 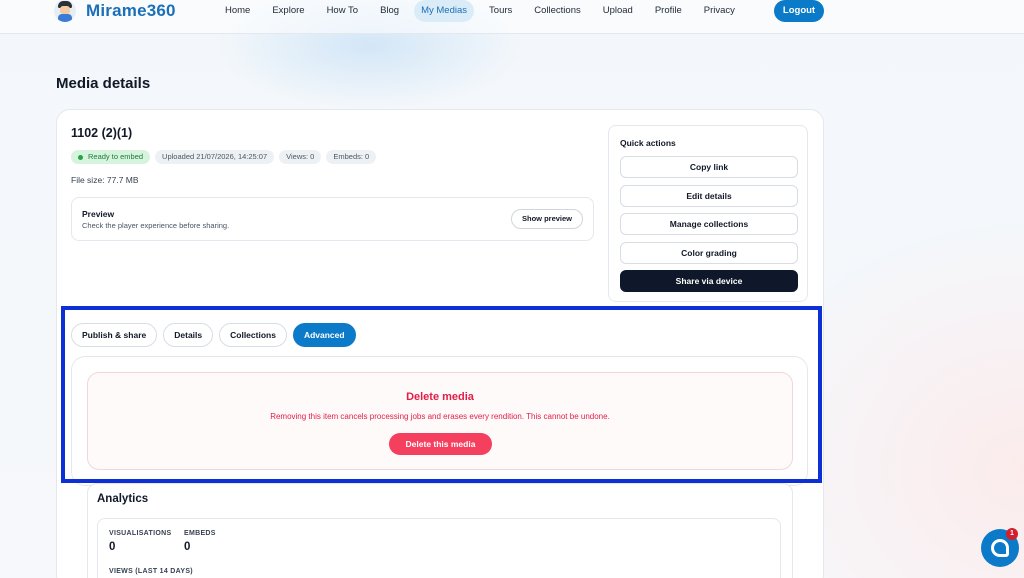 I want to click on nav-item-tours: Tours, so click(x=500, y=11).